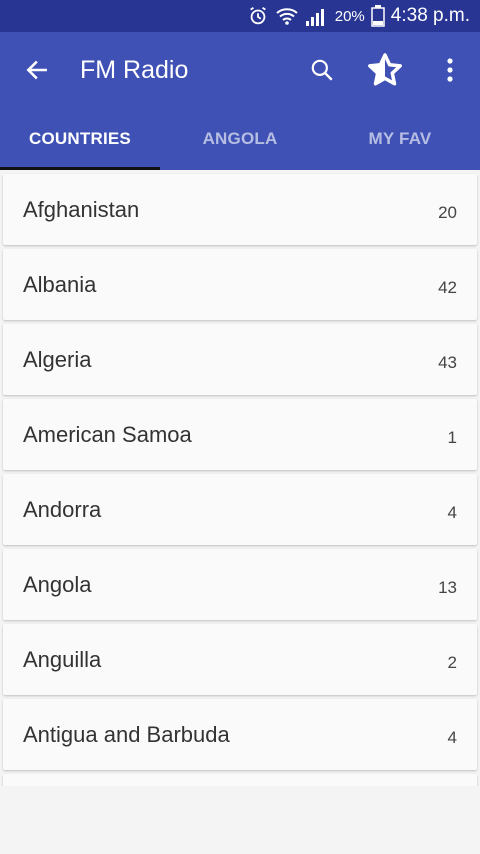  I want to click on tab-angola: ANGOLA, so click(240, 139).